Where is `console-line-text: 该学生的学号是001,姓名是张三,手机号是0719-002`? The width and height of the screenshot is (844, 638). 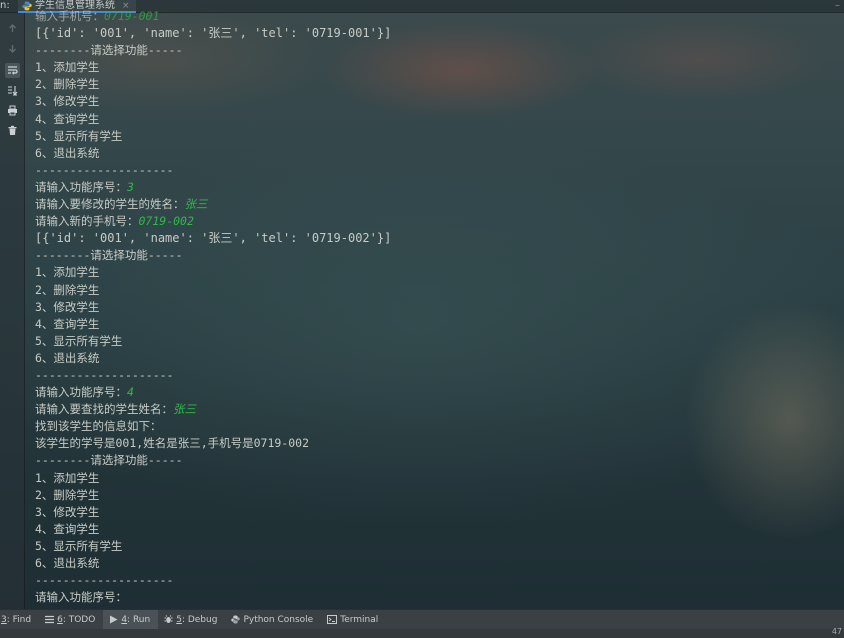
console-line-text: 该学生的学号是001,姓名是张三,手机号是0719-002 is located at coordinates (172, 443).